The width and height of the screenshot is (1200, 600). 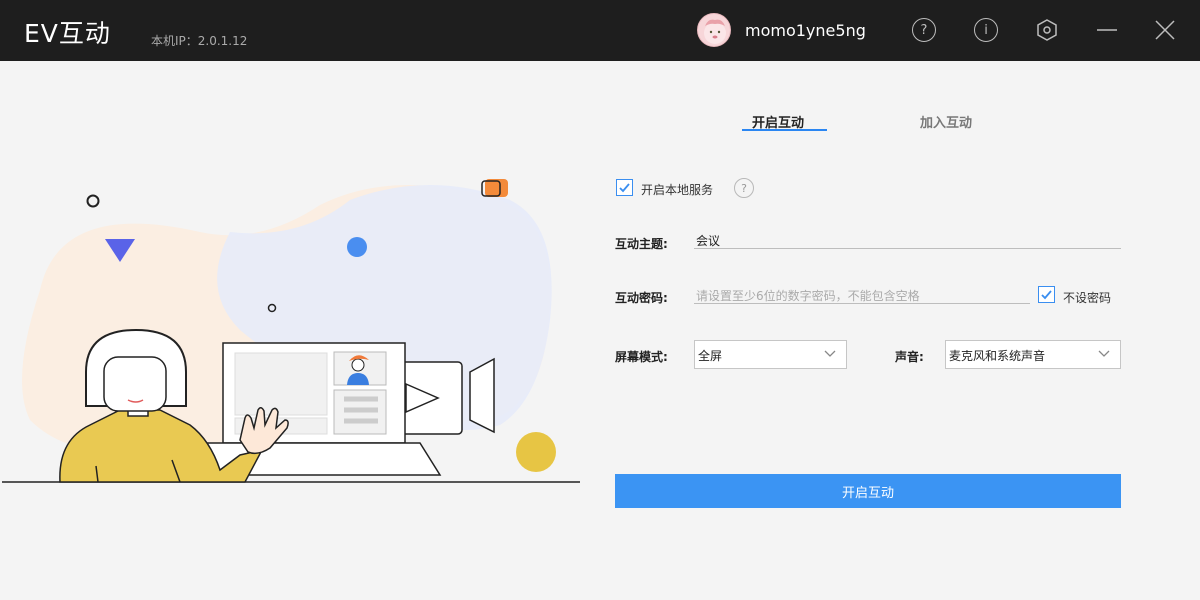 I want to click on local-service-label: 开启本地服务, so click(x=677, y=190).